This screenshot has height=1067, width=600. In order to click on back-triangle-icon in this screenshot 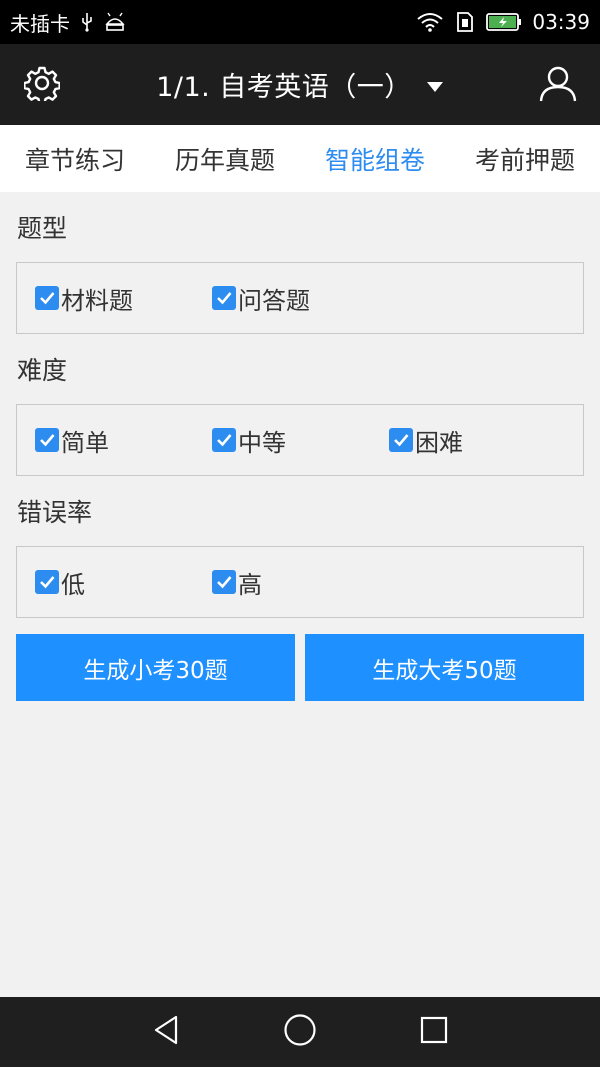, I will do `click(166, 1032)`.